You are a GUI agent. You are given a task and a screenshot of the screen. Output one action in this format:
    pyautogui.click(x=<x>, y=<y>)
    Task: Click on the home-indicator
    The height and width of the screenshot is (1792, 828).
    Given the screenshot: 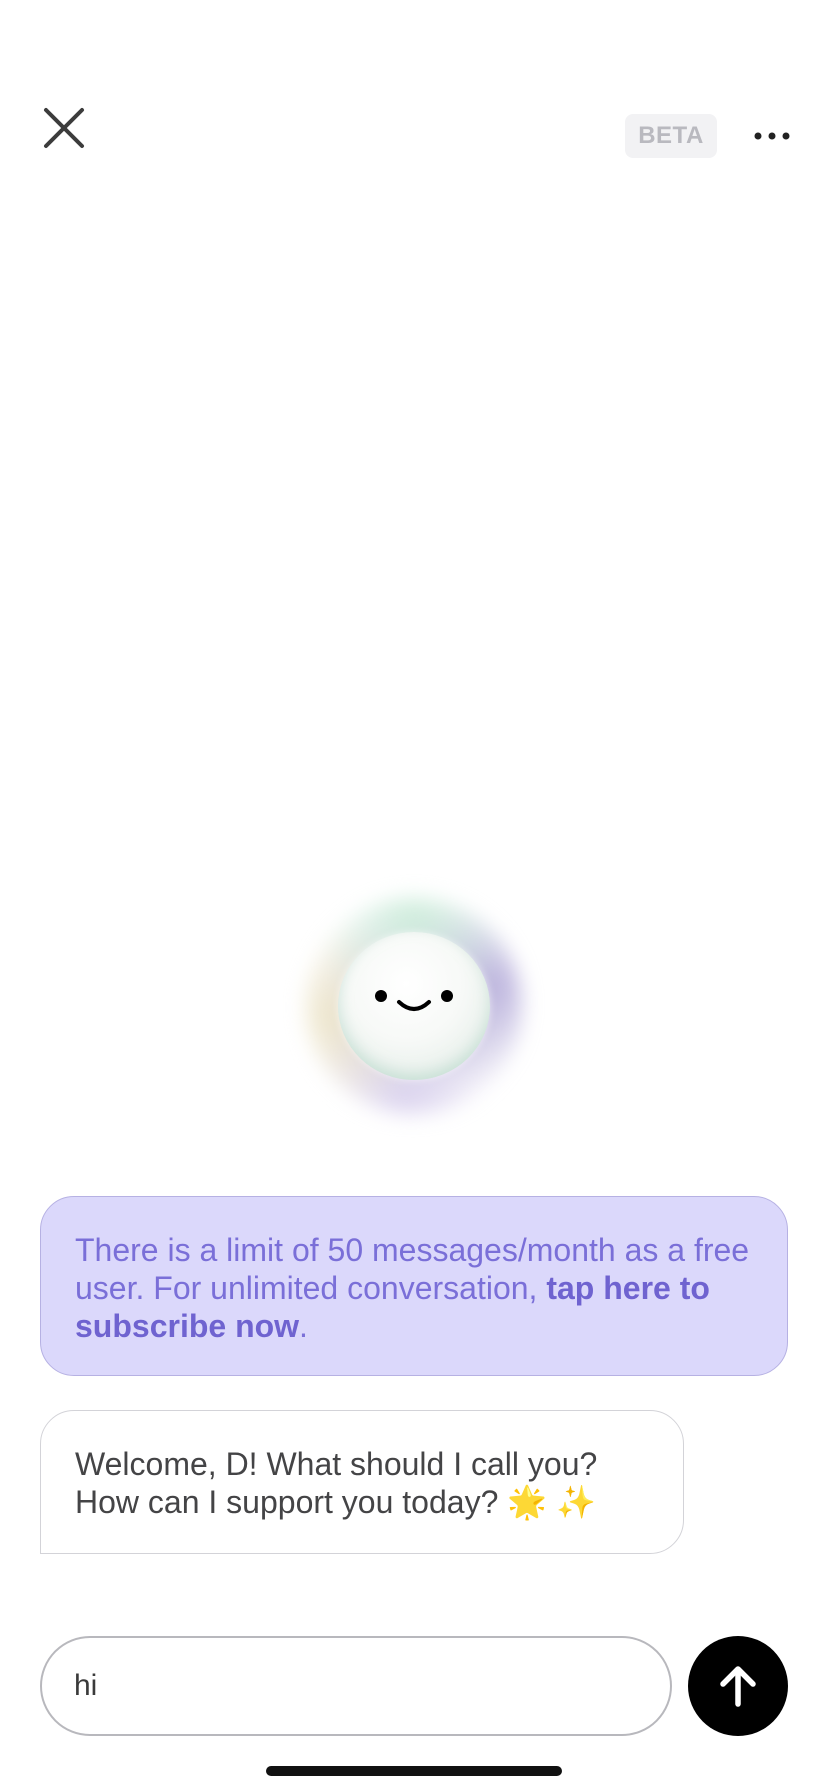 What is the action you would take?
    pyautogui.click(x=414, y=1771)
    